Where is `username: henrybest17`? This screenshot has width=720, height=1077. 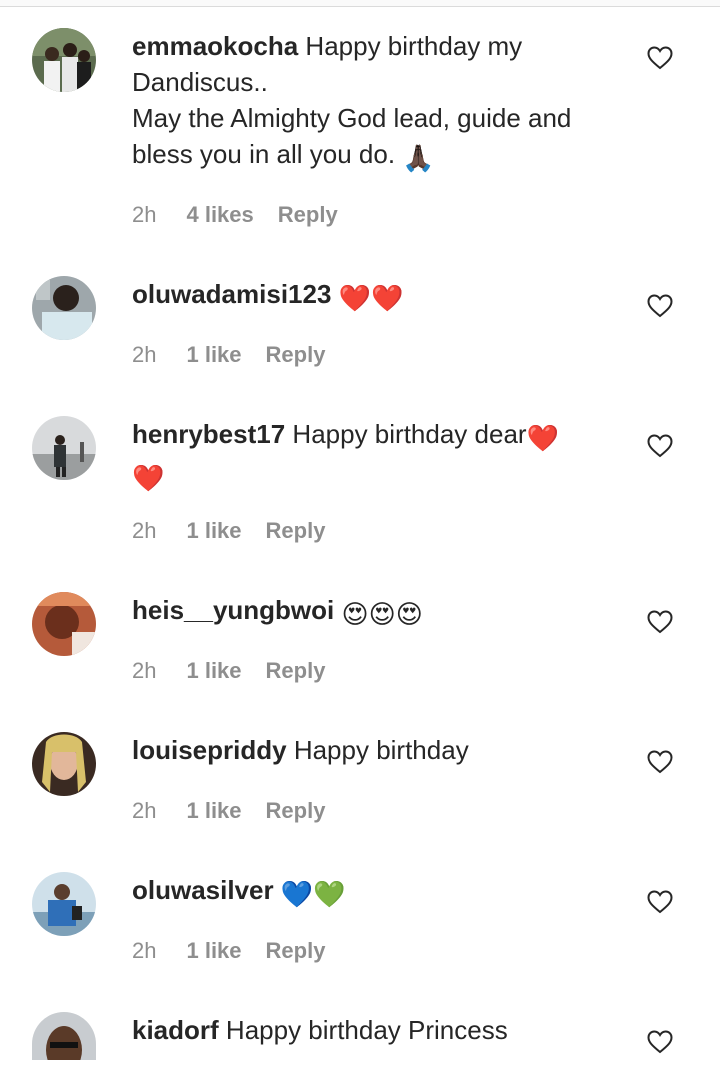 username: henrybest17 is located at coordinates (208, 434).